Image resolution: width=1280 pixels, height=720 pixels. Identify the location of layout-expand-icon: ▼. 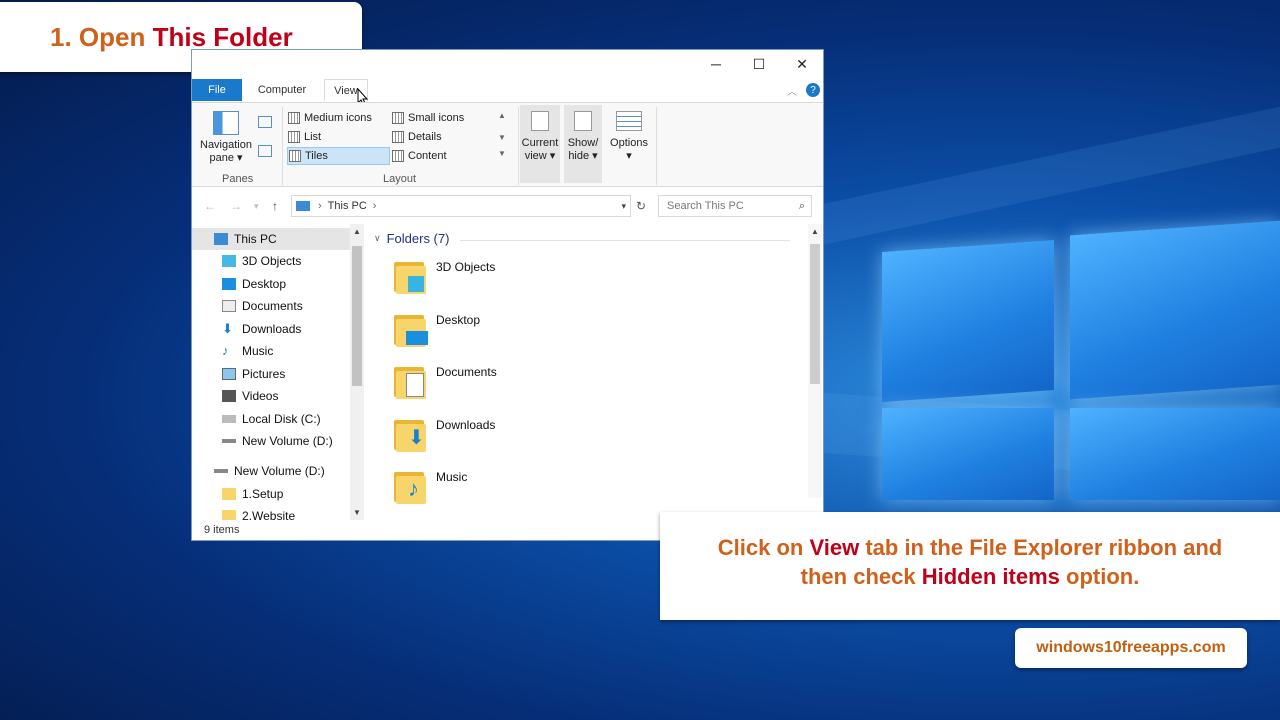
(502, 153).